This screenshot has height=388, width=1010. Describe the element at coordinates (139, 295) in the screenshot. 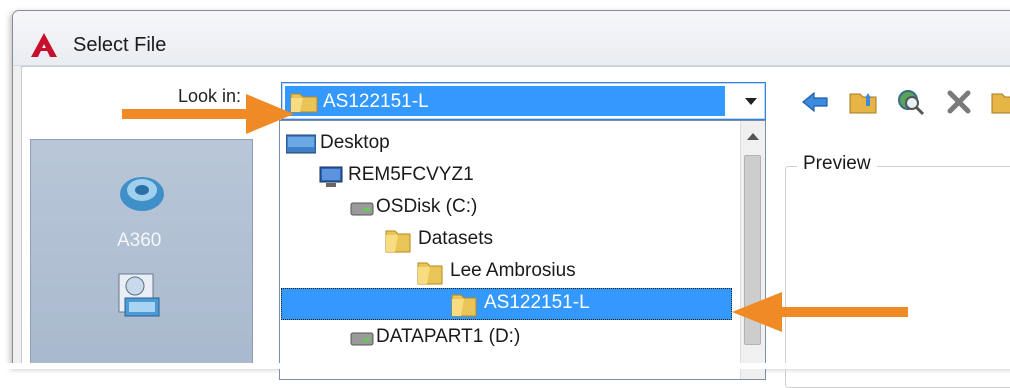

I see `history-icon` at that location.